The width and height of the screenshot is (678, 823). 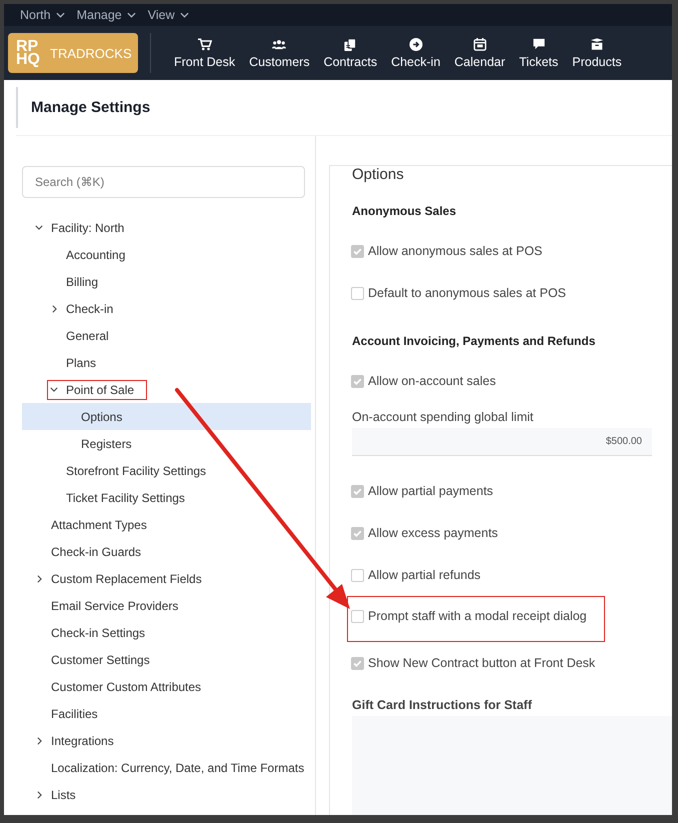 What do you see at coordinates (166, 632) in the screenshot?
I see `tree-item: Check-in Settings` at bounding box center [166, 632].